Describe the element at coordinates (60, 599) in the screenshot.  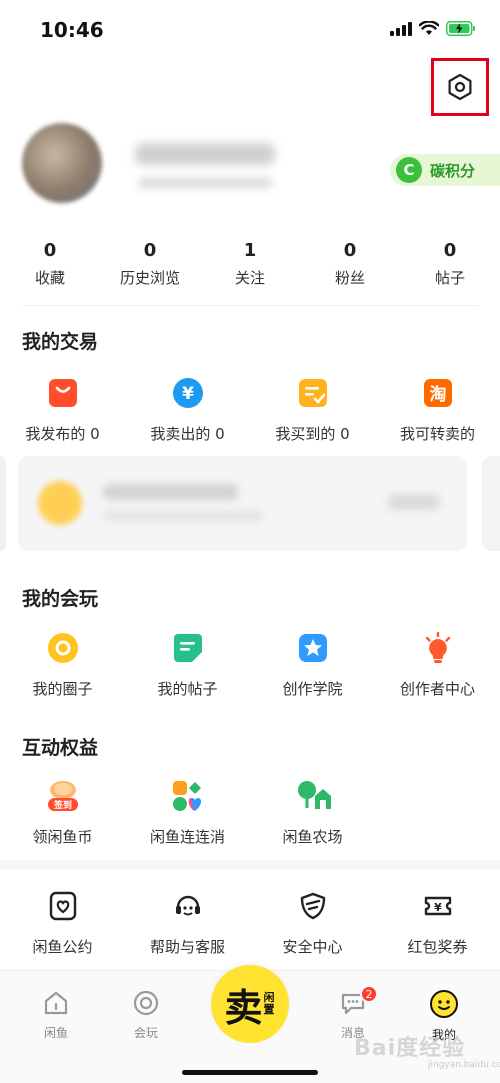
I see `section-title-play: 我的会玩` at that location.